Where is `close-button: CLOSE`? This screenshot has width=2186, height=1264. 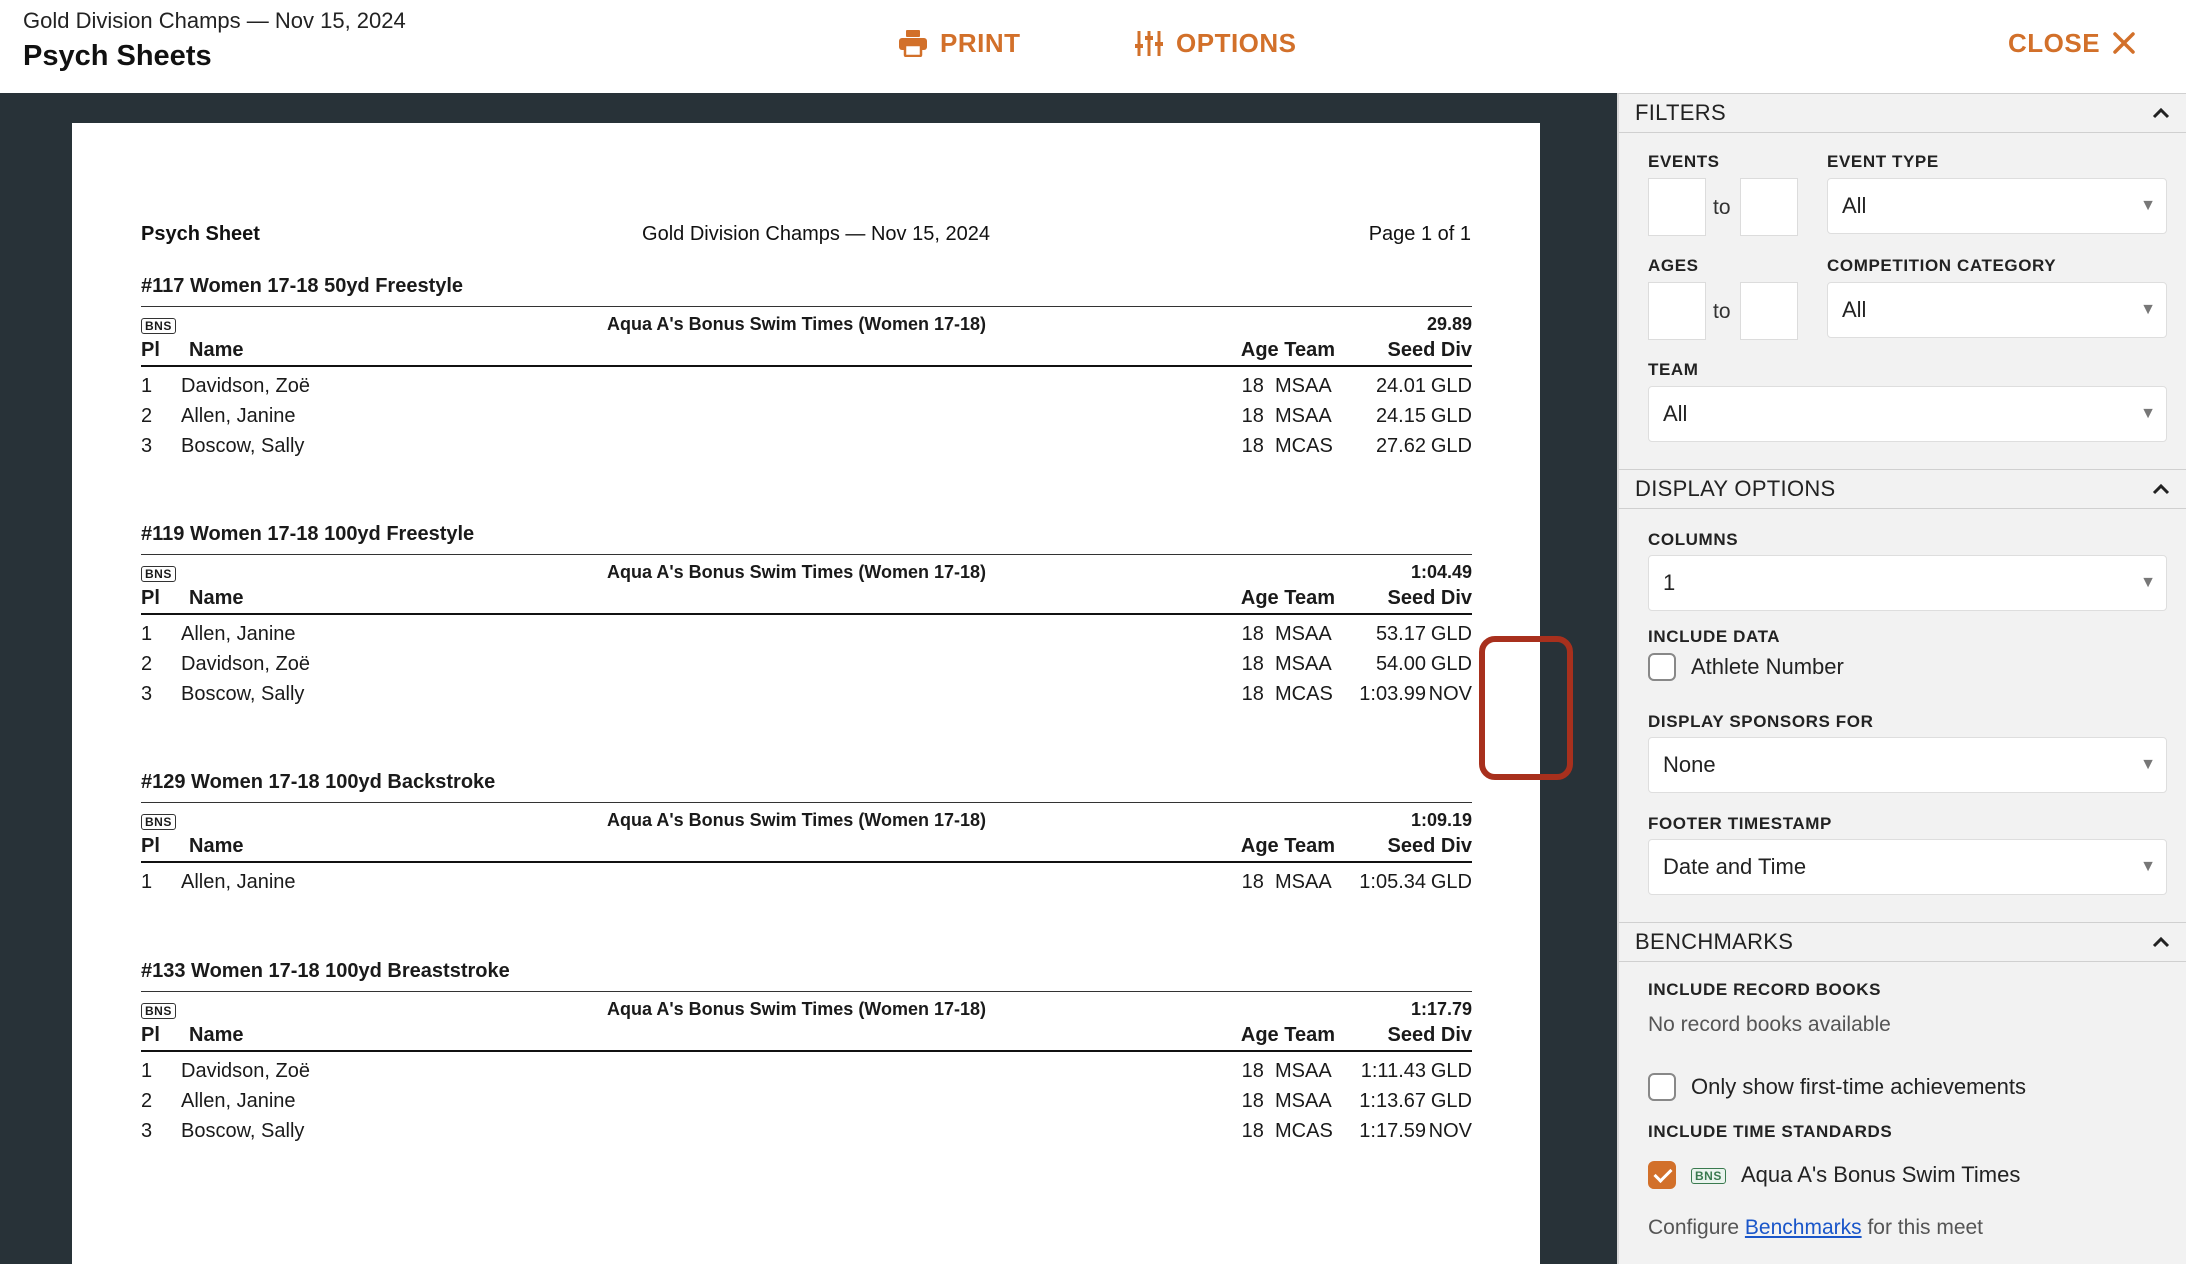
close-button: CLOSE is located at coordinates (2072, 43).